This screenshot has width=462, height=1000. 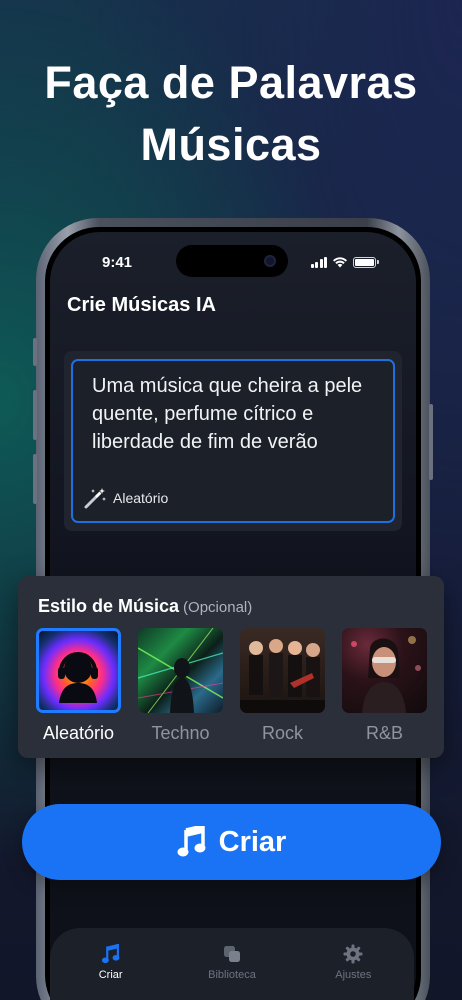 What do you see at coordinates (109, 606) in the screenshot?
I see `style-title-text: Estilo de Música` at bounding box center [109, 606].